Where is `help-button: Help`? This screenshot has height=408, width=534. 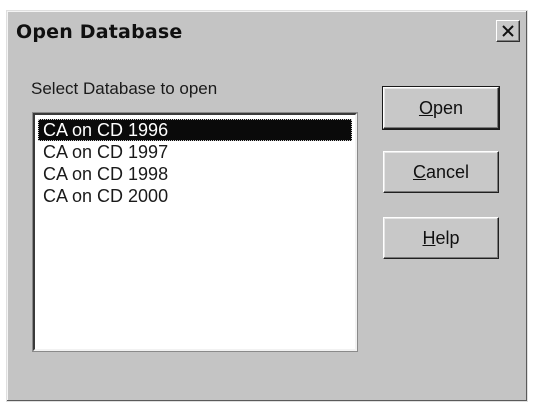
help-button: Help is located at coordinates (441, 238).